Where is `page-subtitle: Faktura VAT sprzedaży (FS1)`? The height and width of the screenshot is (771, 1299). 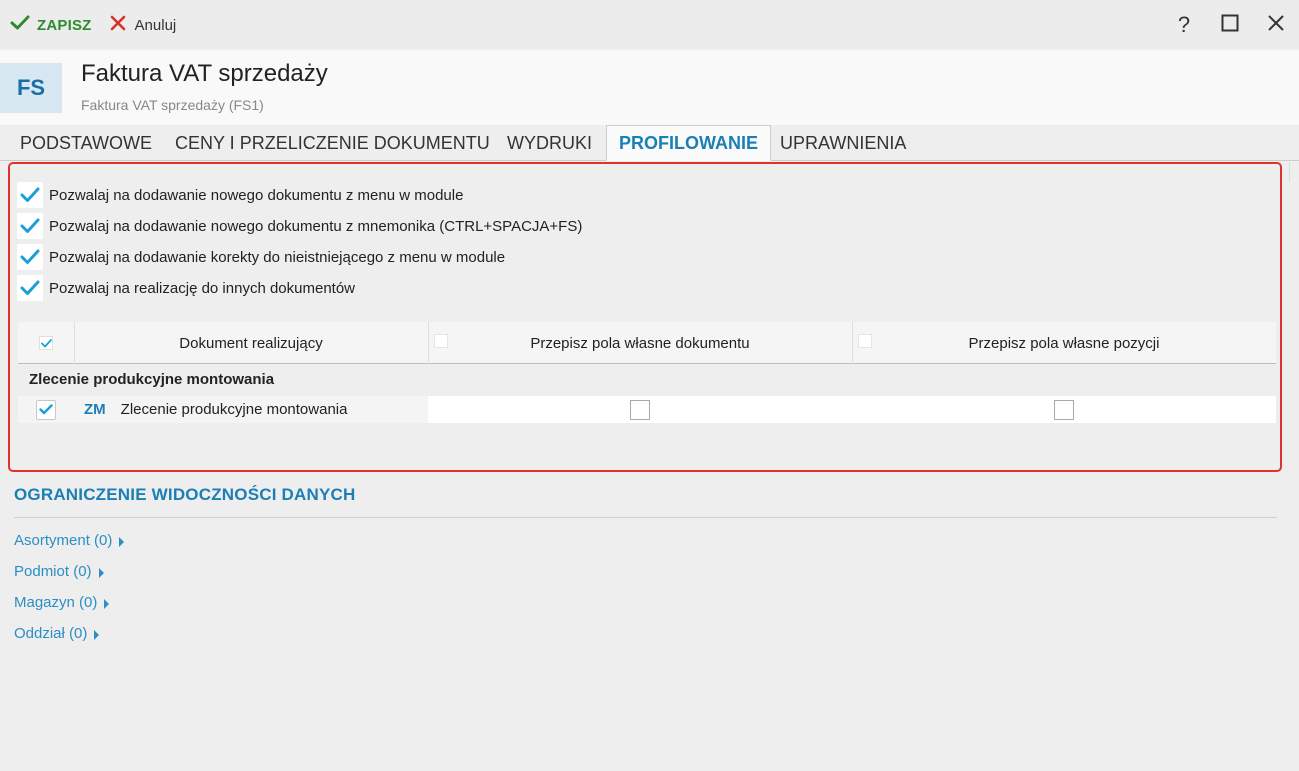 page-subtitle: Faktura VAT sprzedaży (FS1) is located at coordinates (172, 105).